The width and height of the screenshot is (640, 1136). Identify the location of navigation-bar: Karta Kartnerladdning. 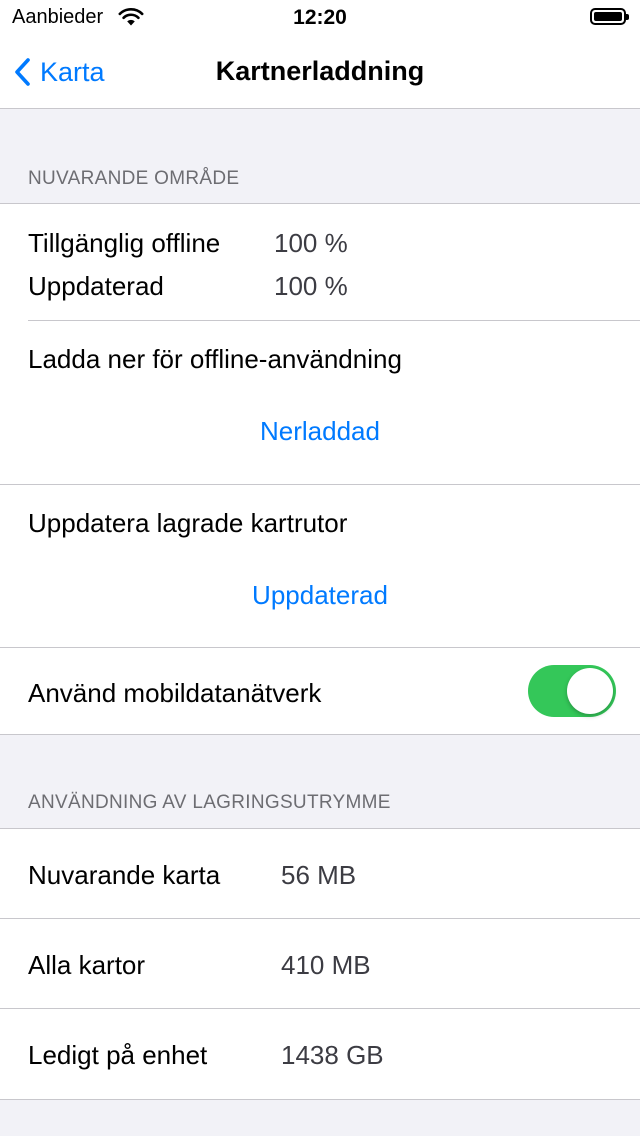
(320, 72).